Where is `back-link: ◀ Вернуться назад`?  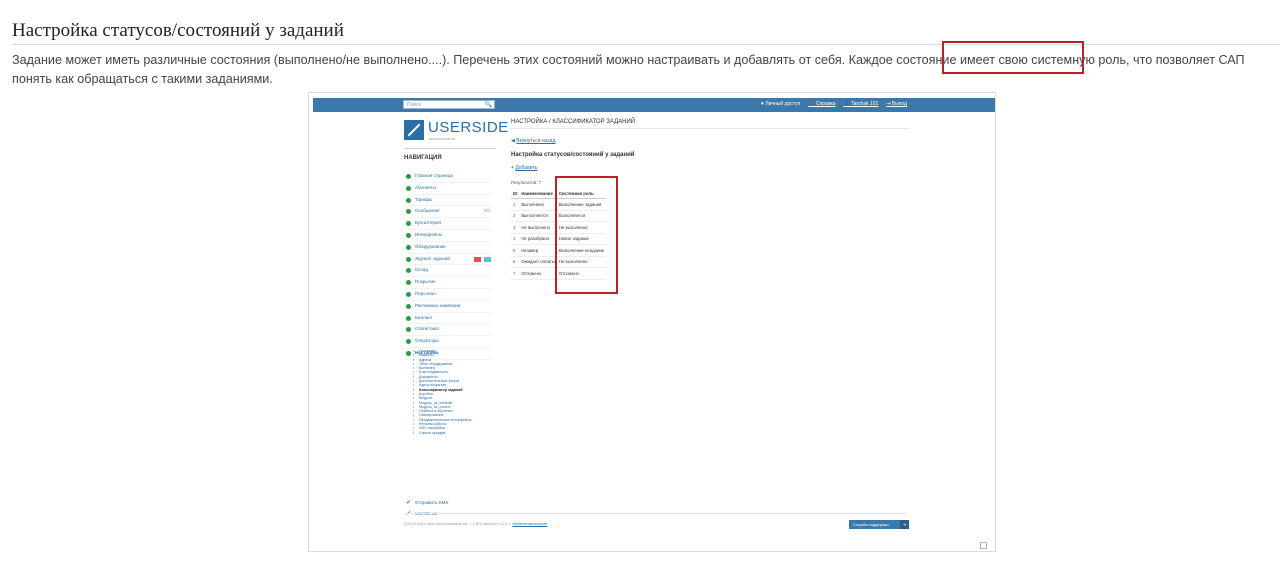 back-link: ◀ Вернуться назад is located at coordinates (533, 141).